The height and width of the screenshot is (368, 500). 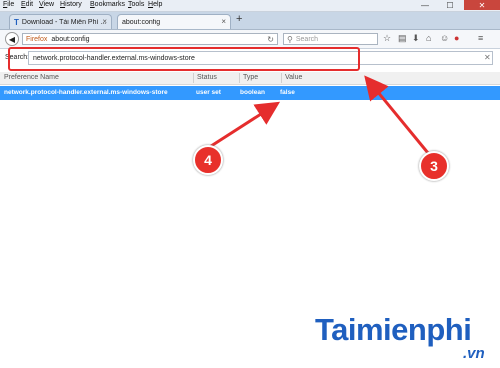 I want to click on watermark-suffix: .vn, so click(x=474, y=353).